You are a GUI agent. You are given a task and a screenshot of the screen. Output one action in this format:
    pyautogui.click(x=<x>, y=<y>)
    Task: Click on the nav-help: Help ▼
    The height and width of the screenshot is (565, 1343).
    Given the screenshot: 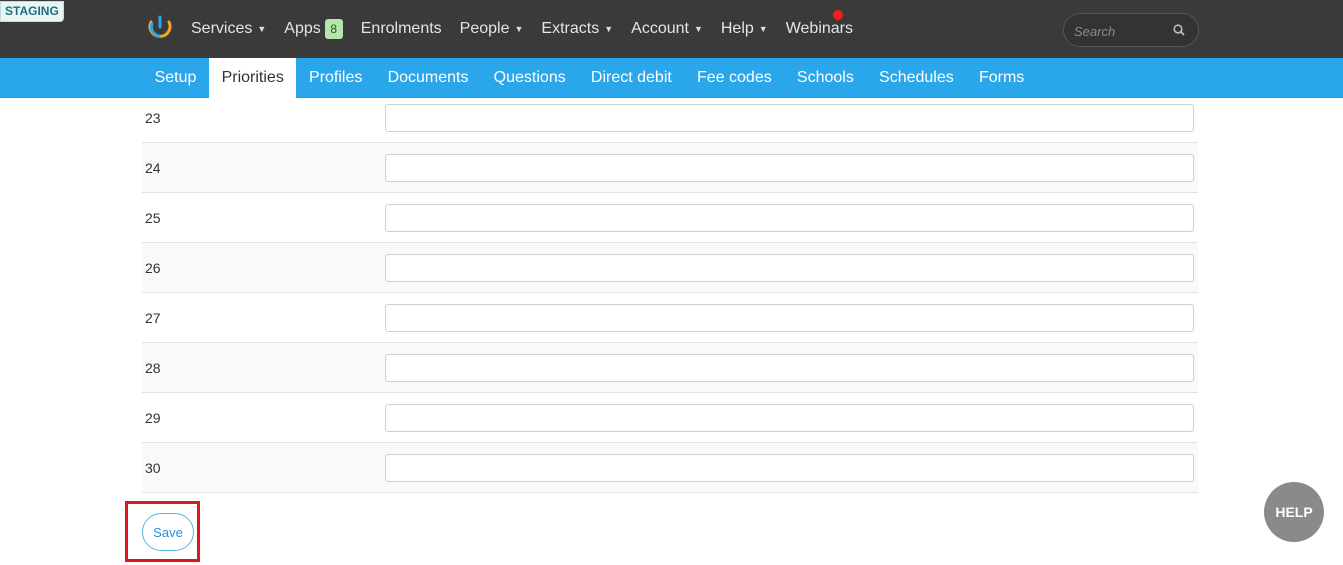 What is the action you would take?
    pyautogui.click(x=744, y=29)
    